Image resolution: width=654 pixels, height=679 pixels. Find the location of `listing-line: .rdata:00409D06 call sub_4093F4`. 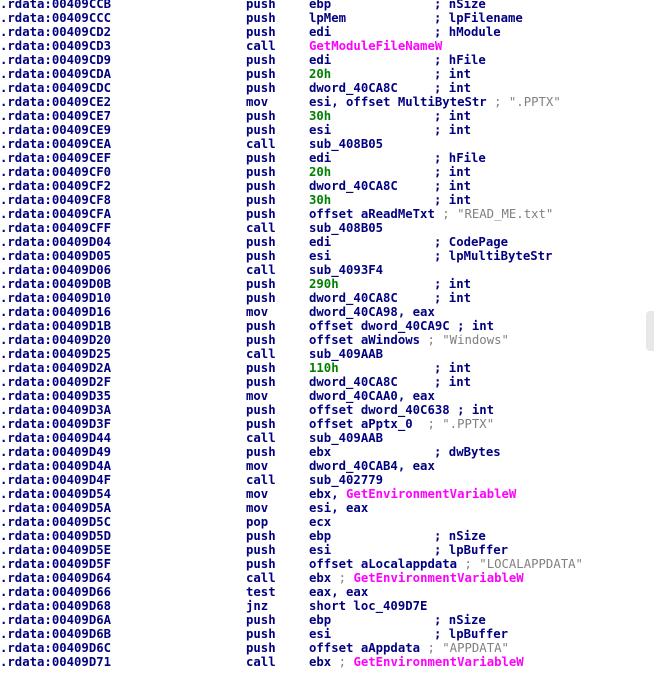

listing-line: .rdata:00409D06 call sub_4093F4 is located at coordinates (323, 270).